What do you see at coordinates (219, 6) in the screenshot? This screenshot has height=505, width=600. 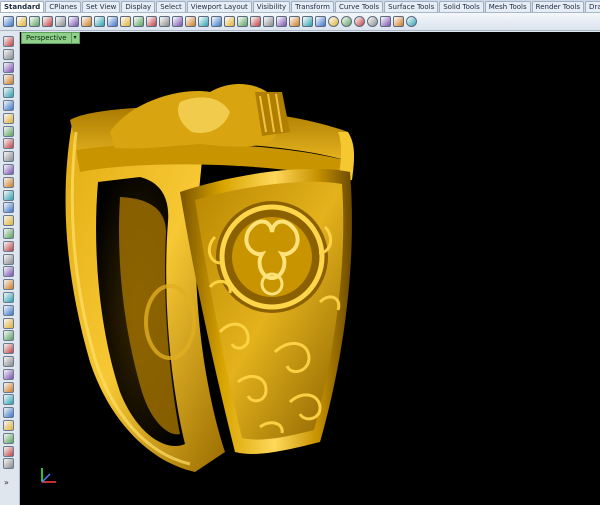 I see `tab-viewport-layout: Viewport Layout` at bounding box center [219, 6].